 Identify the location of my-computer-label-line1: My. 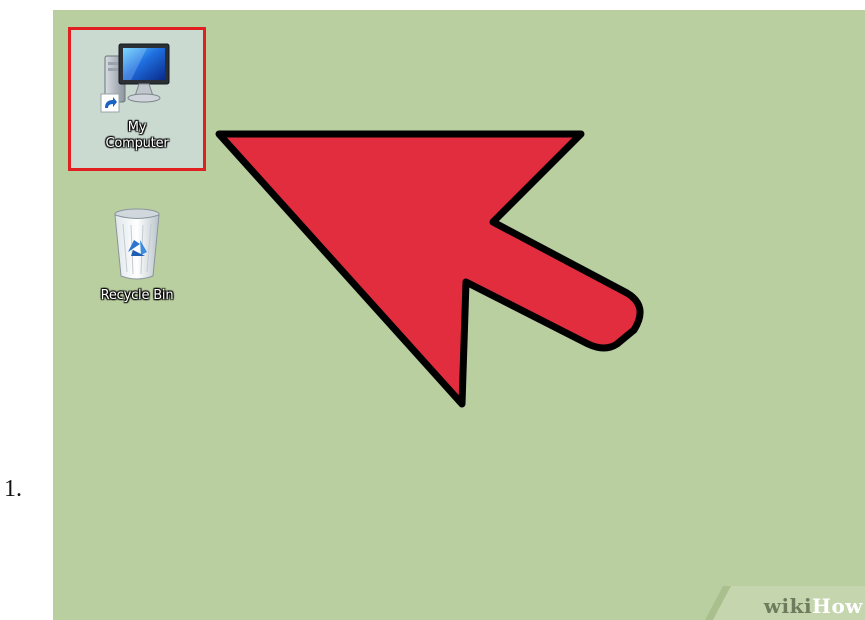
(137, 127).